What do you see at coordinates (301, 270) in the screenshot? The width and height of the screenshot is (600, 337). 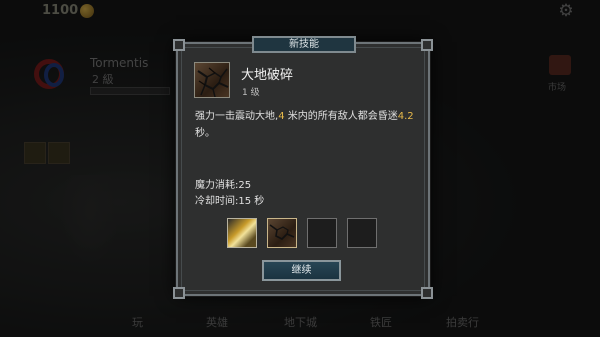 I see `continue-button: 继续` at bounding box center [301, 270].